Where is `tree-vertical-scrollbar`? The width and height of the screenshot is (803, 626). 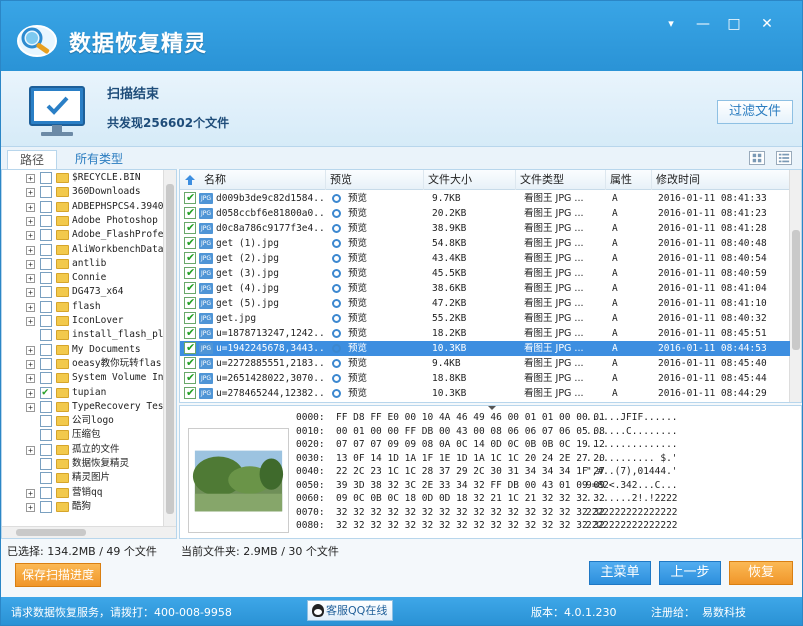 tree-vertical-scrollbar is located at coordinates (169, 348).